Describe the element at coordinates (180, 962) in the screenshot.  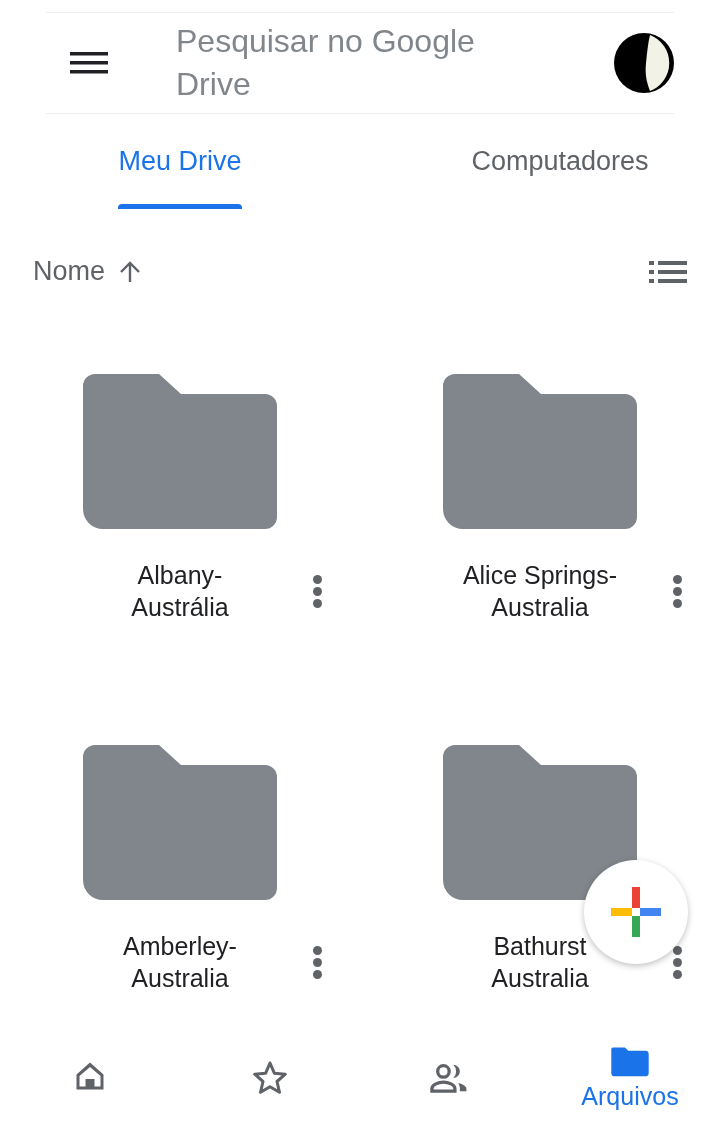
I see `folder-name: Amberley- Australia` at that location.